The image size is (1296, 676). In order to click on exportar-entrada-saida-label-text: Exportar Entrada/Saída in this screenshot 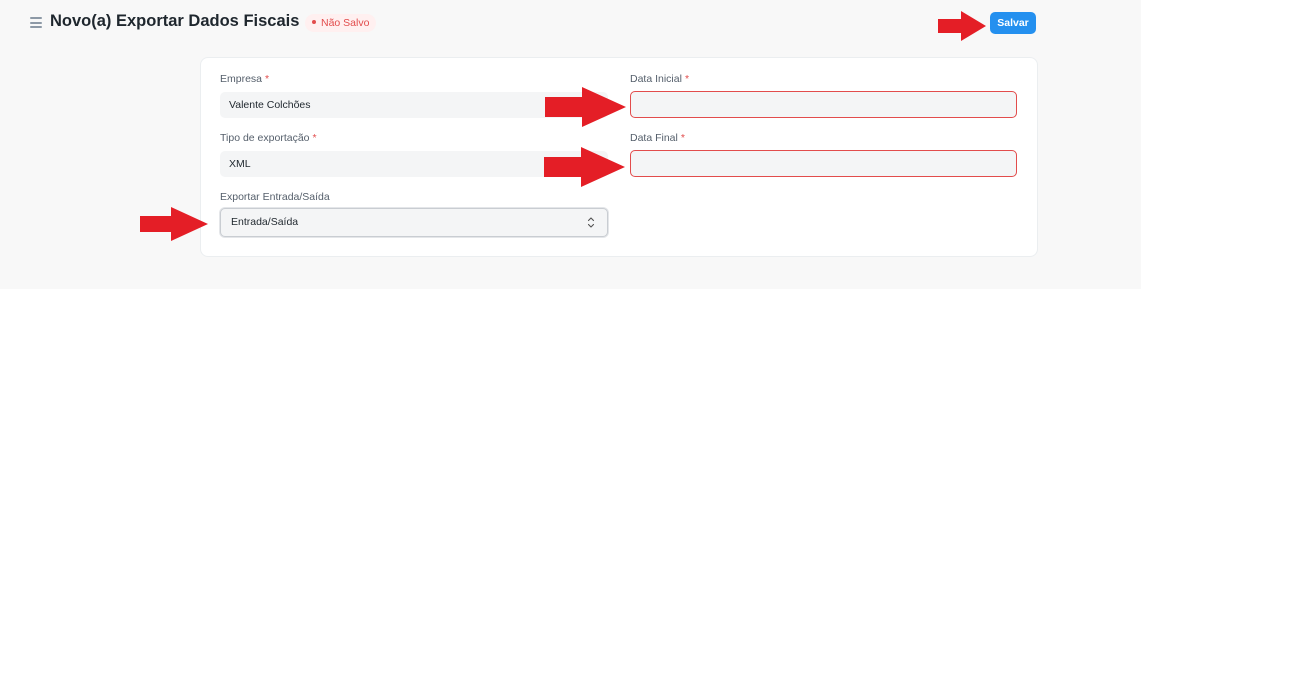, I will do `click(275, 197)`.